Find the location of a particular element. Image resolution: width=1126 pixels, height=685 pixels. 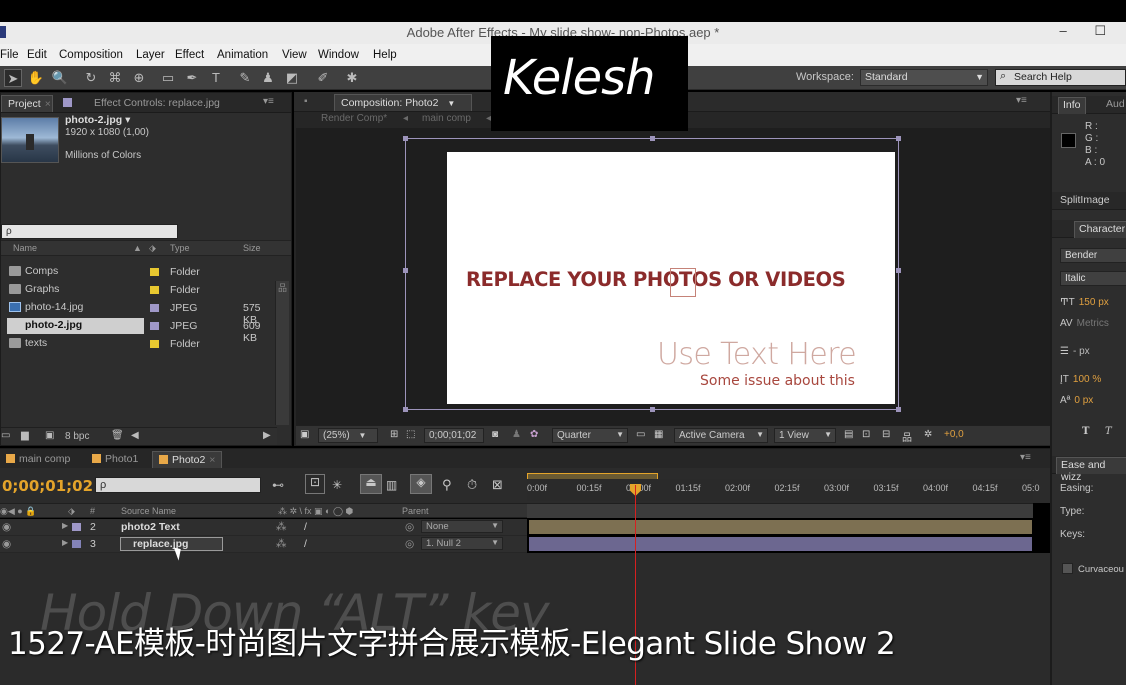

faux-bold-button: T is located at coordinates (1085, 431).